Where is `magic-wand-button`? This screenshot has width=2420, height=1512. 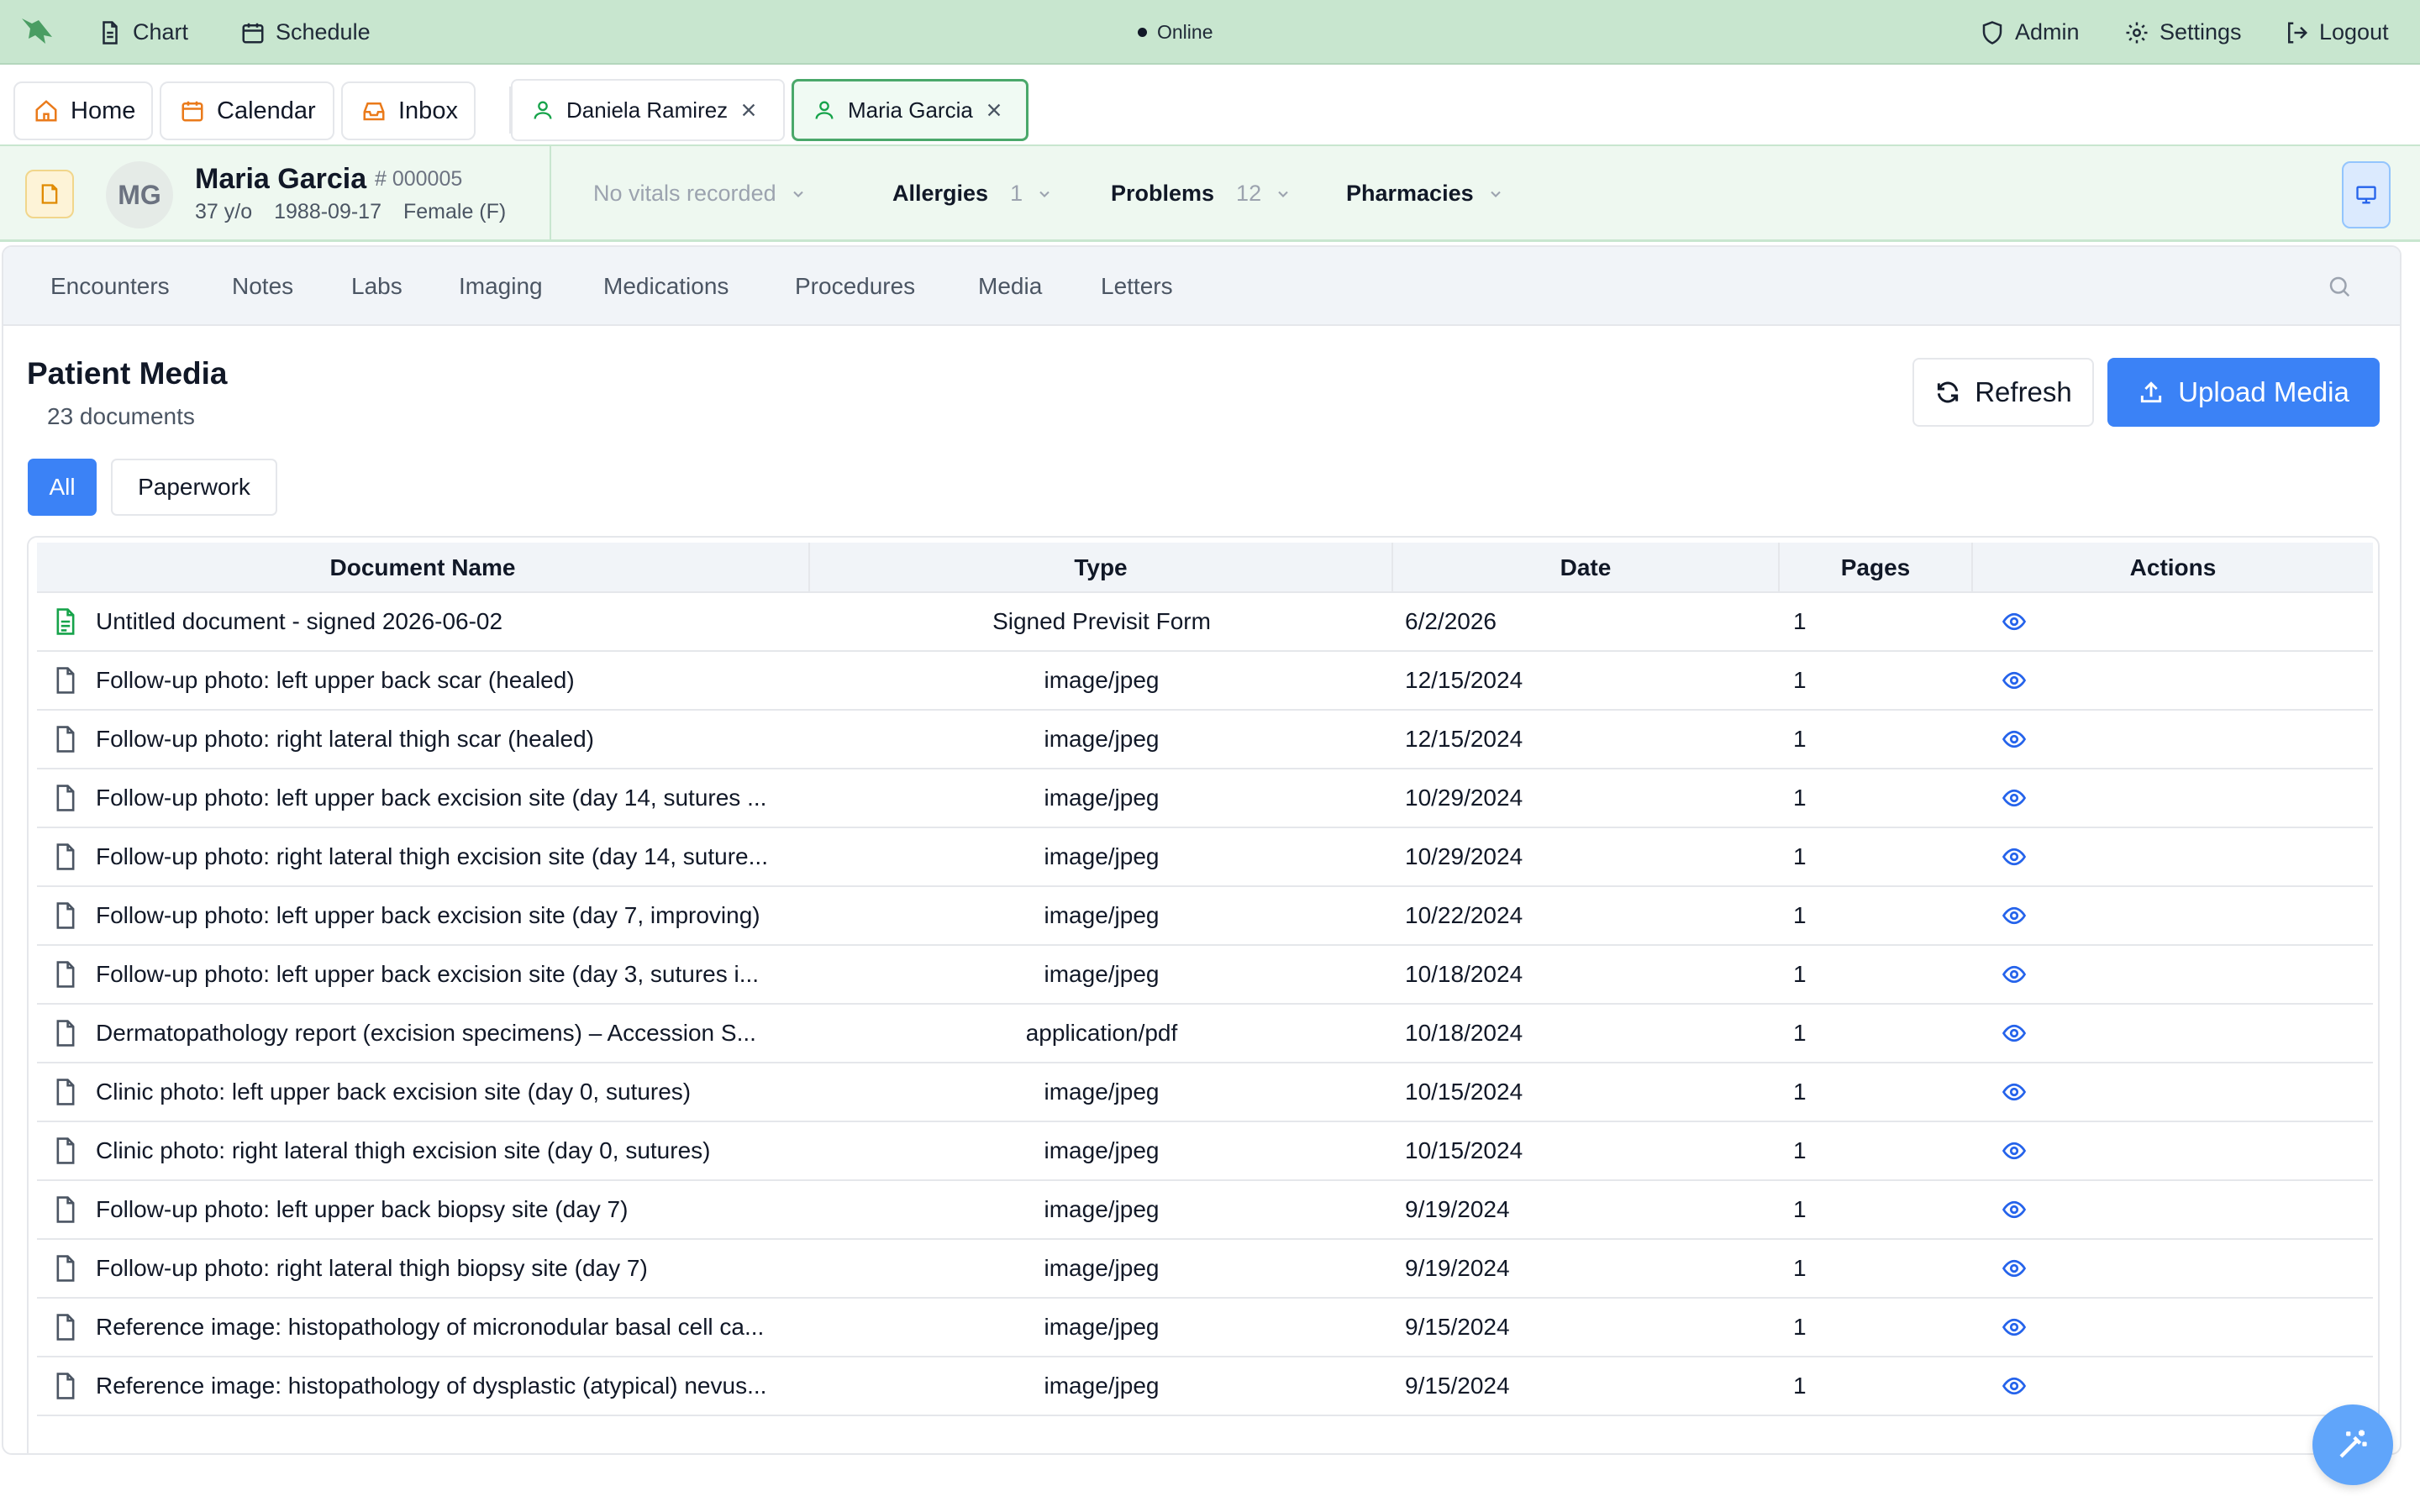
magic-wand-button is located at coordinates (2352, 1444).